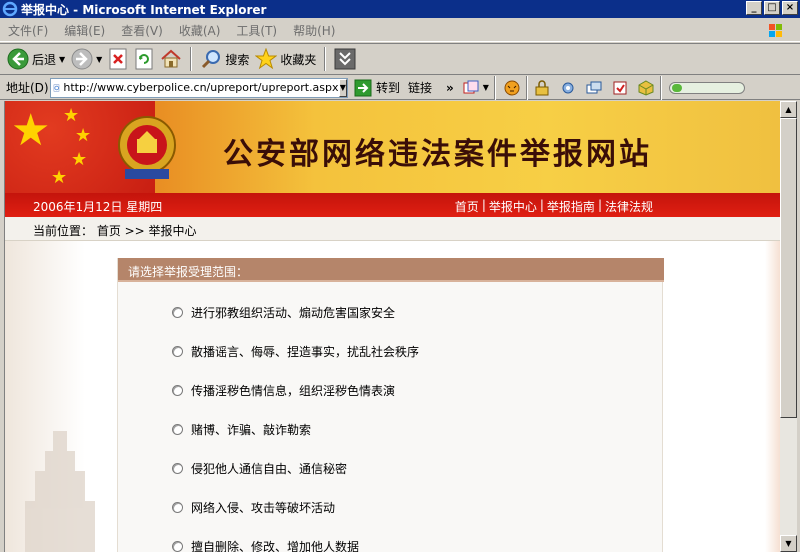 This screenshot has width=800, height=552. What do you see at coordinates (28, 30) in the screenshot?
I see `menu-file: 文件(F)` at bounding box center [28, 30].